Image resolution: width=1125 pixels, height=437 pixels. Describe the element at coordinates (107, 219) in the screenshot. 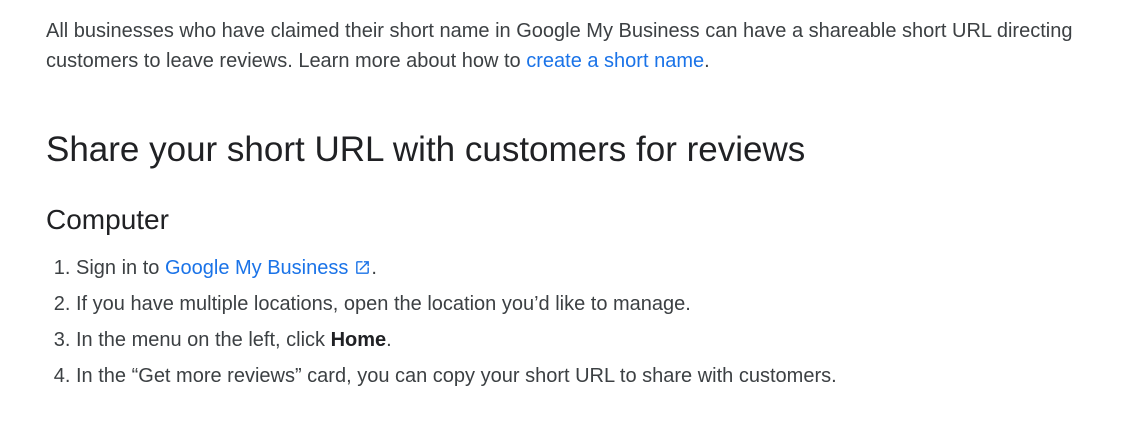

I see `platform-title: Computer` at that location.